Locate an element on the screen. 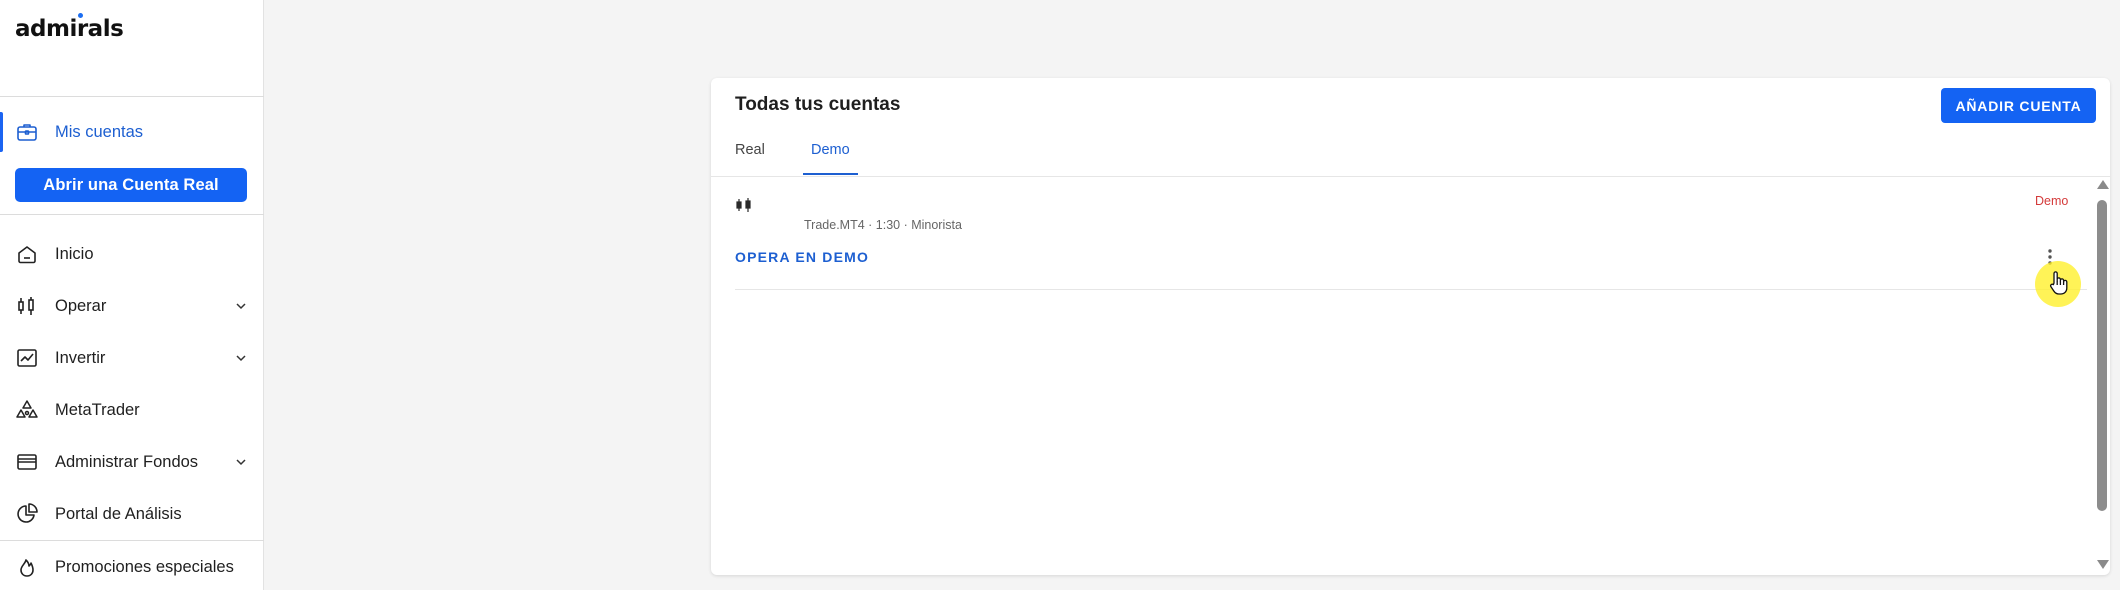 The width and height of the screenshot is (2120, 590). sidebar-item-metatrader: MetaTrader is located at coordinates (132, 410).